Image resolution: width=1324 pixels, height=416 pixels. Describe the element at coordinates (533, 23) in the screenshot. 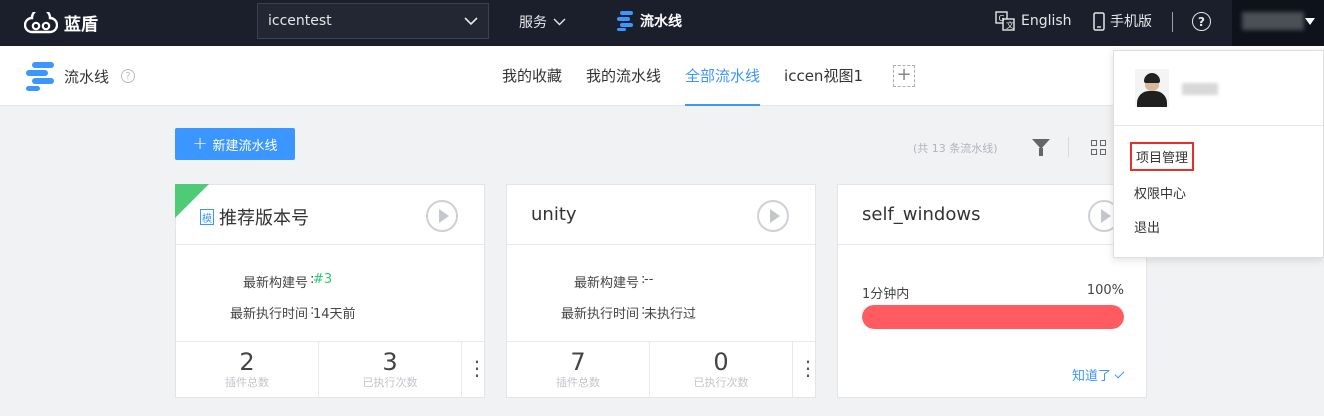

I see `nav-service-label: 服务` at that location.